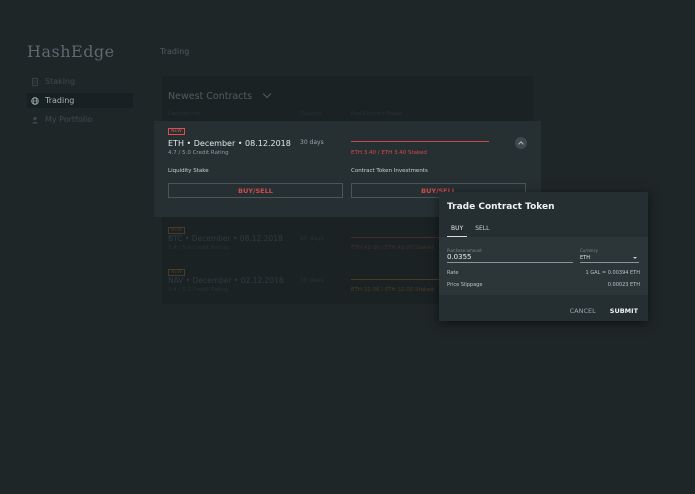 The width and height of the screenshot is (695, 494). I want to click on sidebar-item-my-portfolio: My Portfolio, so click(80, 119).